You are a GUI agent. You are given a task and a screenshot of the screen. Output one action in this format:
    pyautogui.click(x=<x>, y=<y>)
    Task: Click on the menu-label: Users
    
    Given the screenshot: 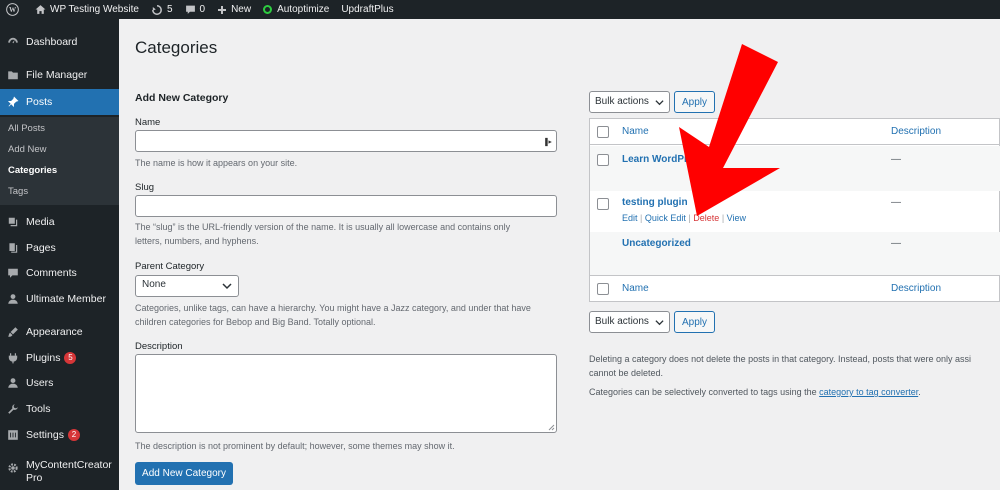 What is the action you would take?
    pyautogui.click(x=40, y=383)
    